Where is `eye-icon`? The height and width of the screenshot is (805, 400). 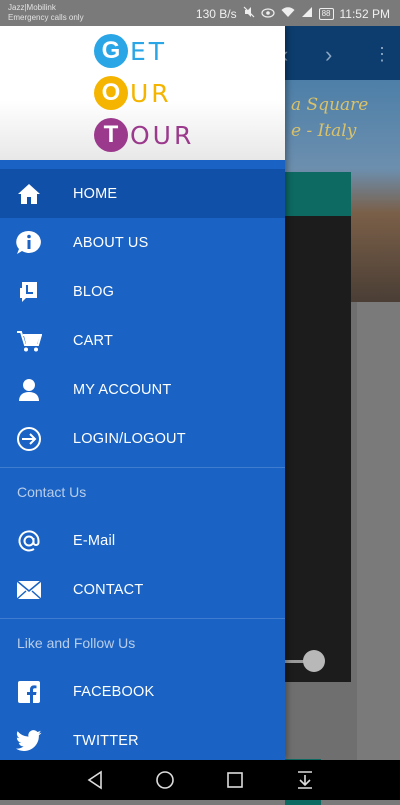
eye-icon is located at coordinates (268, 14).